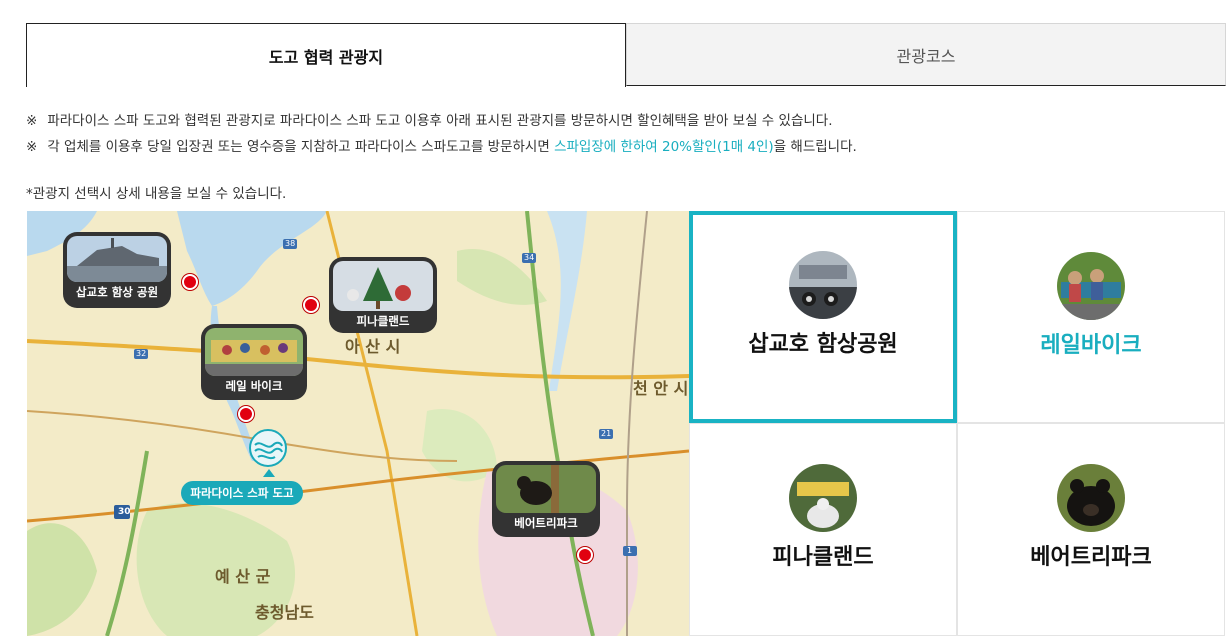  I want to click on callout-caption: 피나클랜드, so click(383, 321).